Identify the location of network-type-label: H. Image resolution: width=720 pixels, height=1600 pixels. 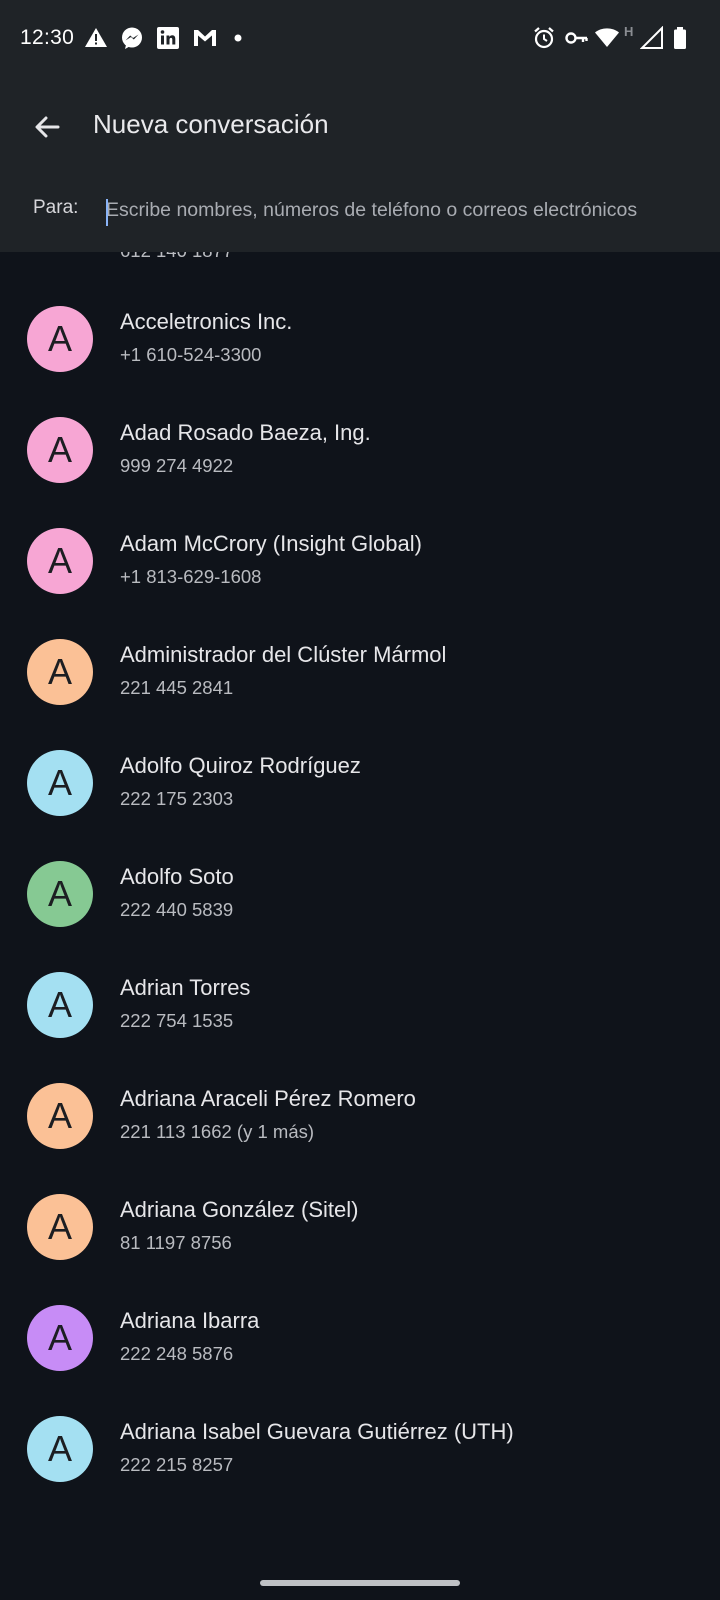
(629, 31).